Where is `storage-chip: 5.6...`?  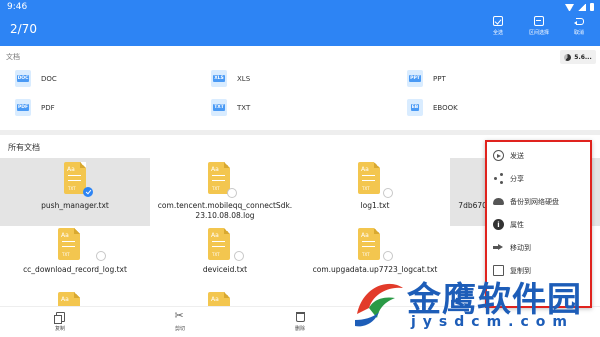
storage-chip: 5.6... is located at coordinates (578, 57).